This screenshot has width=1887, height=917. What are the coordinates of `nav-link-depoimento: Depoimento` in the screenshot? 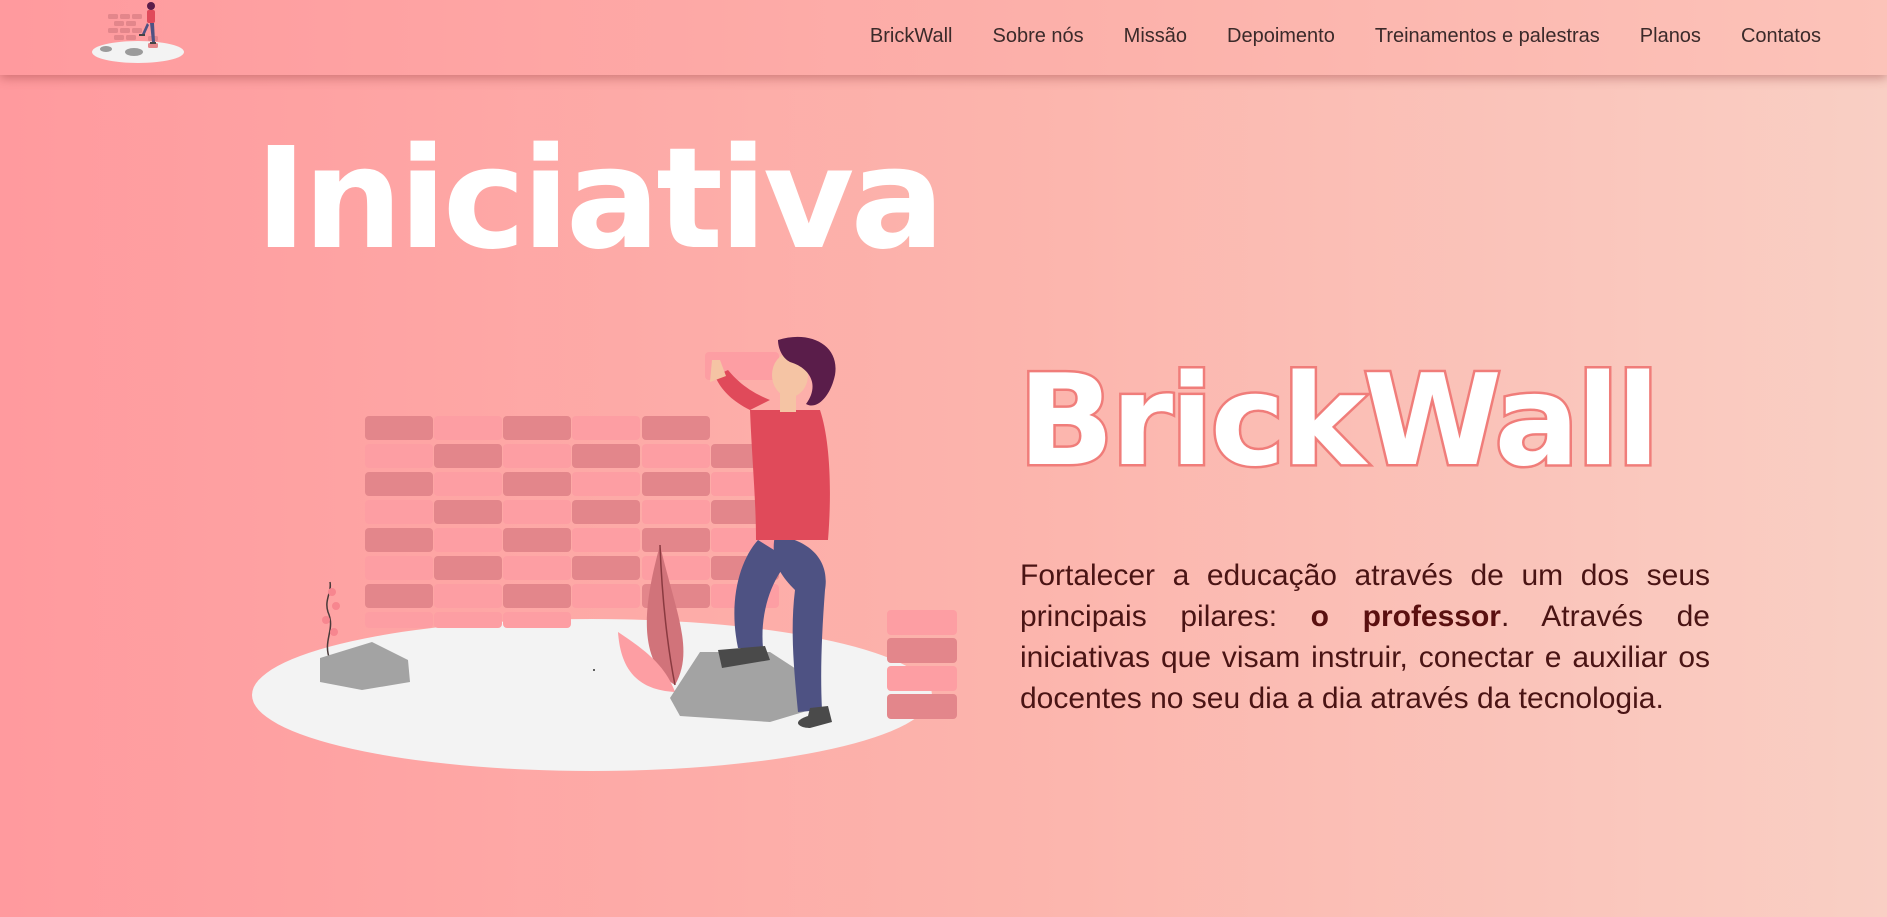 It's located at (1281, 36).